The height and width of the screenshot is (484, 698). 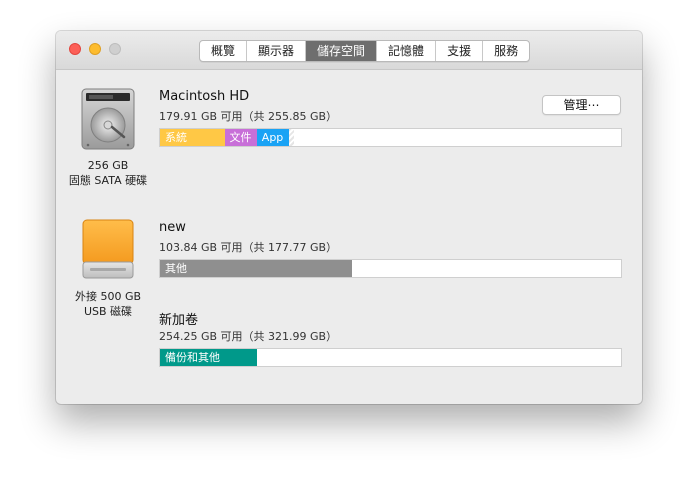 I want to click on tab-service: 服務, so click(x=506, y=51).